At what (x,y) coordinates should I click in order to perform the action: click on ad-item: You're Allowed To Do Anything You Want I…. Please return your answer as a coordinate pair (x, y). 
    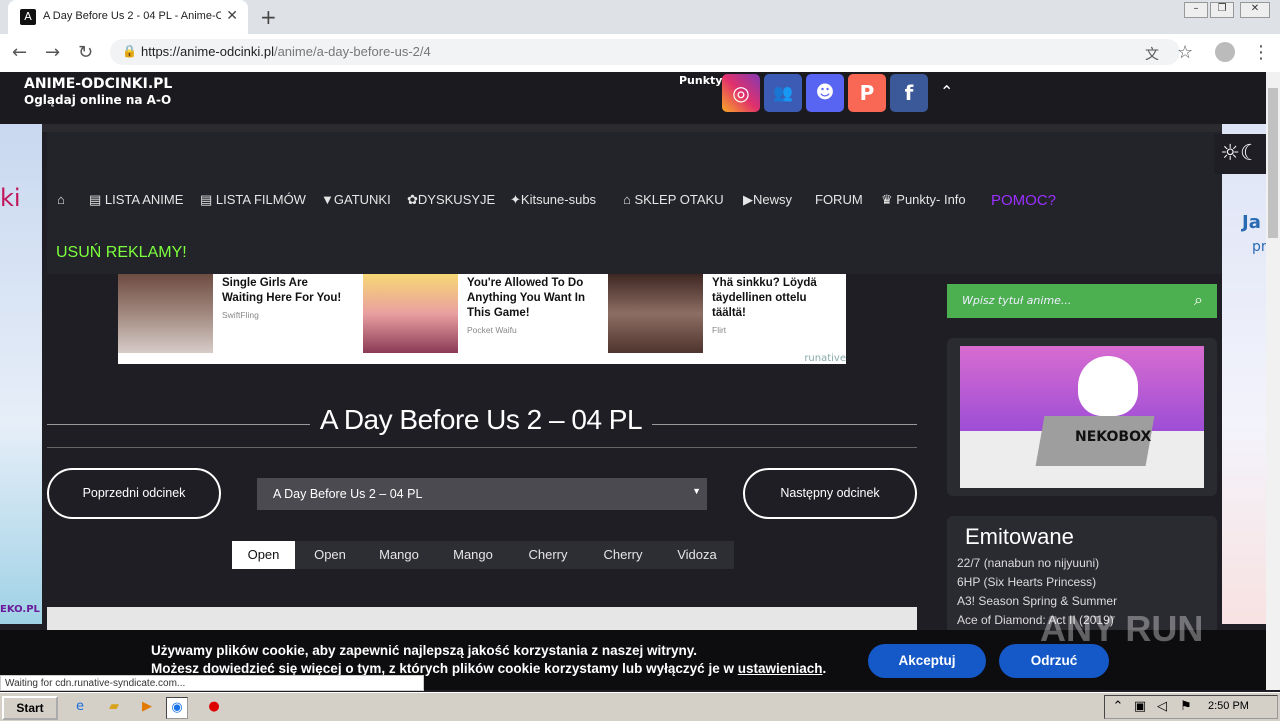
    Looking at the image, I should click on (485, 319).